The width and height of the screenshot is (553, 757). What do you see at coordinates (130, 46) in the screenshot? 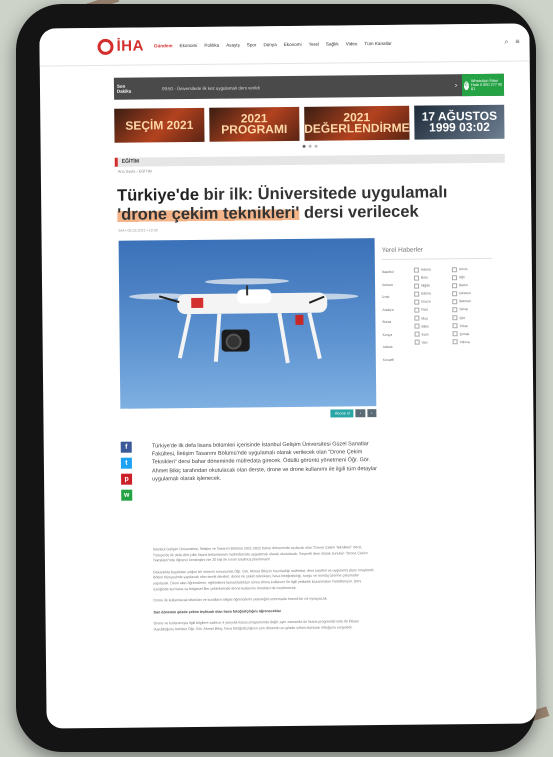
I see `logo-text: İHA` at bounding box center [130, 46].